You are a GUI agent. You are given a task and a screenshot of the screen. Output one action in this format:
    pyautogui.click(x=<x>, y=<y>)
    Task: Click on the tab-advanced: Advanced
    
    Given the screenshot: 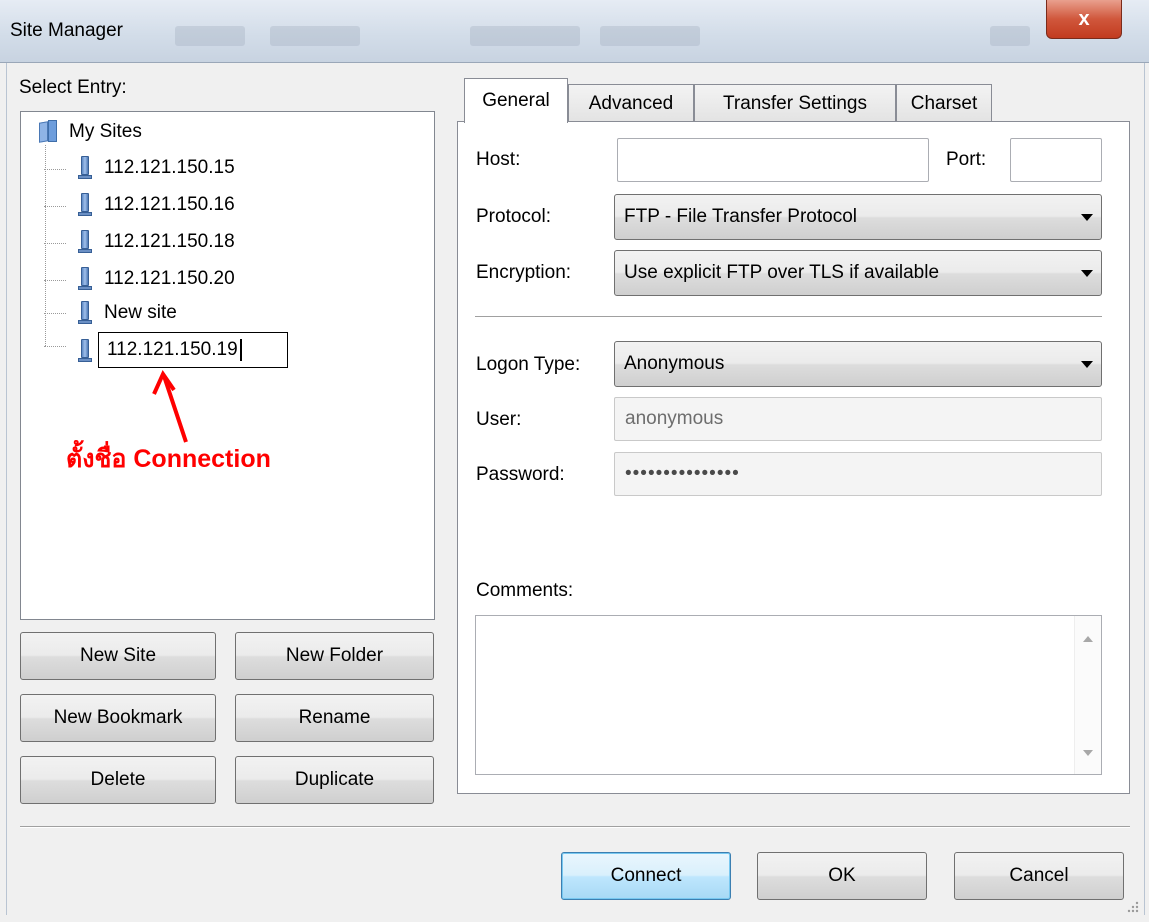 What is the action you would take?
    pyautogui.click(x=631, y=103)
    